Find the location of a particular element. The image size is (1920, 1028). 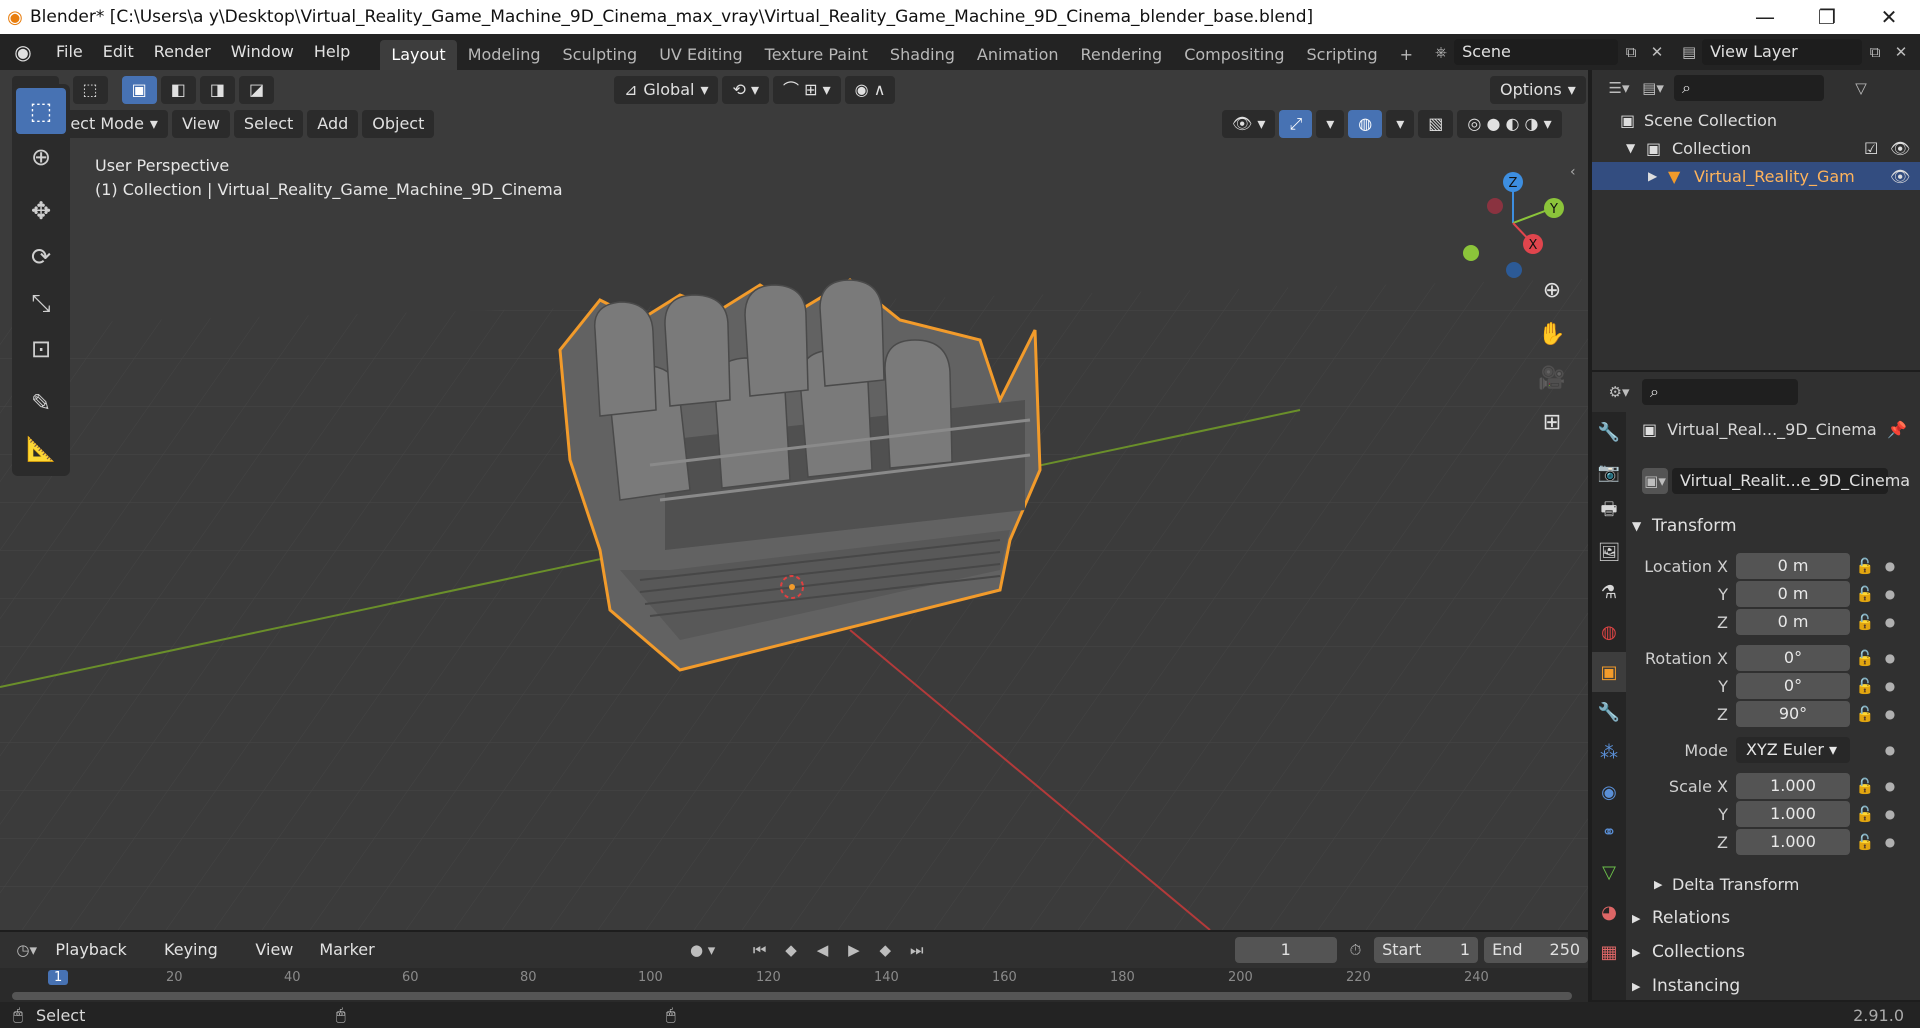

modifiers-tab-icon: 🔧 is located at coordinates (1609, 712).